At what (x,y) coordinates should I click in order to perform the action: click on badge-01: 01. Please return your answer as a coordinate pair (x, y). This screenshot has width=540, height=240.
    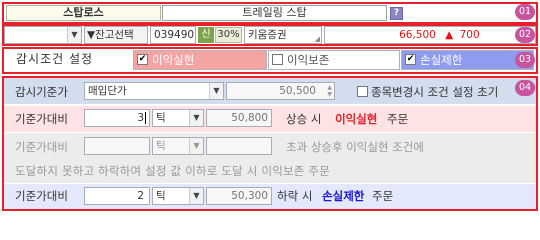
    Looking at the image, I should click on (525, 12).